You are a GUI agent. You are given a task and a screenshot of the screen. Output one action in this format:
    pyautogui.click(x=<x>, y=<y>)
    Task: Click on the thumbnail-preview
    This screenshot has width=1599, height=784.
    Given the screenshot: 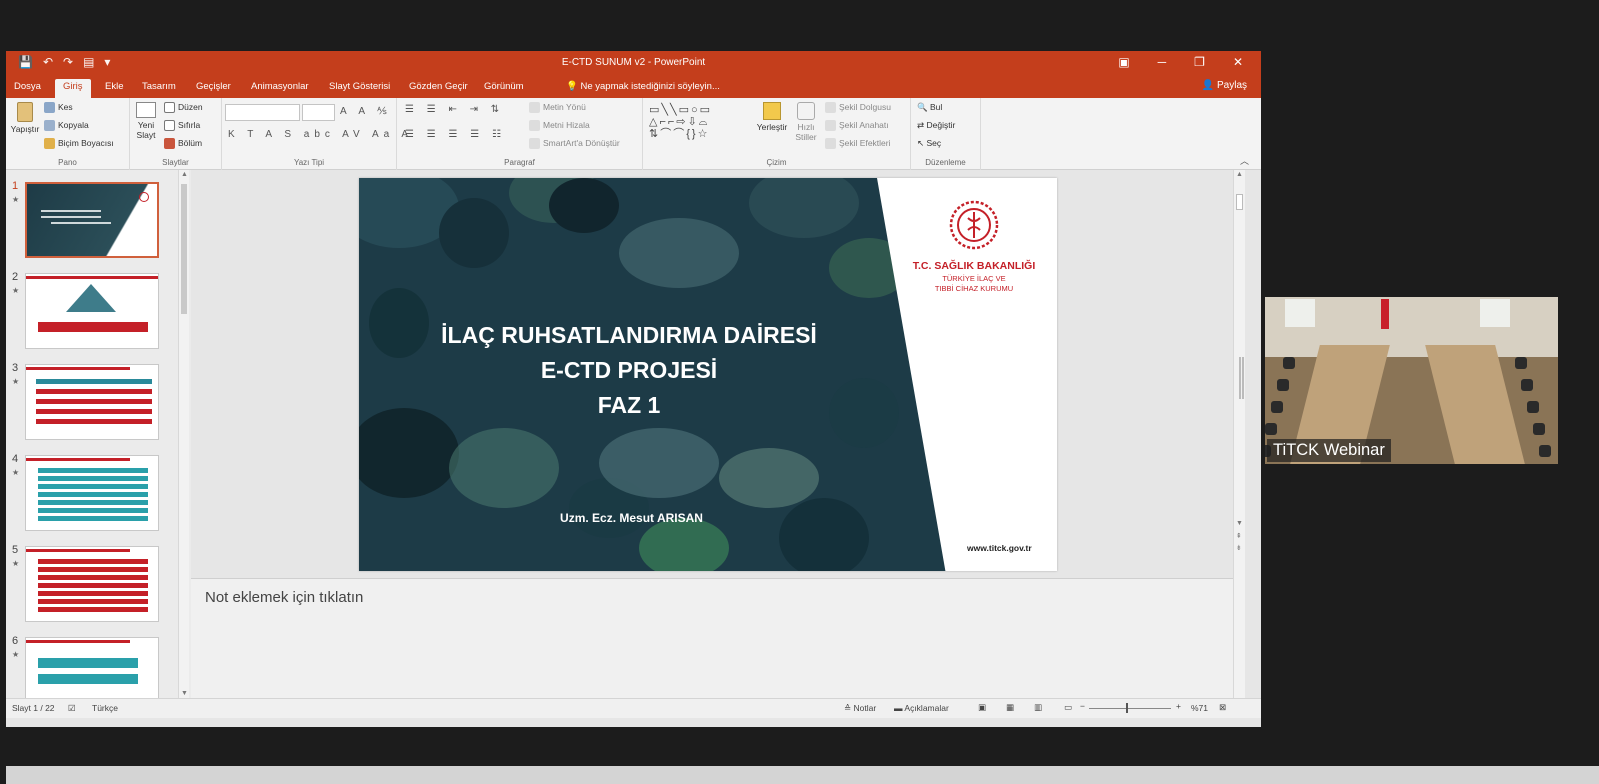 What is the action you would take?
    pyautogui.click(x=92, y=311)
    